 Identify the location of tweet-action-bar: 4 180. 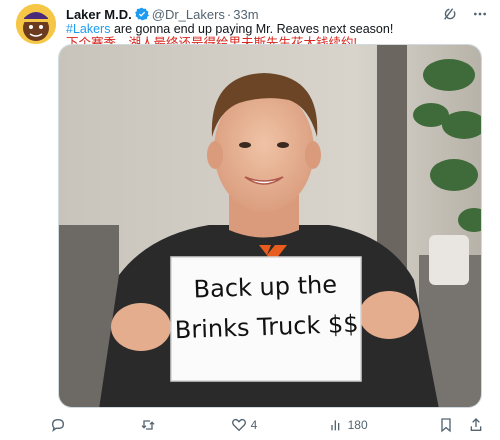
(267, 425).